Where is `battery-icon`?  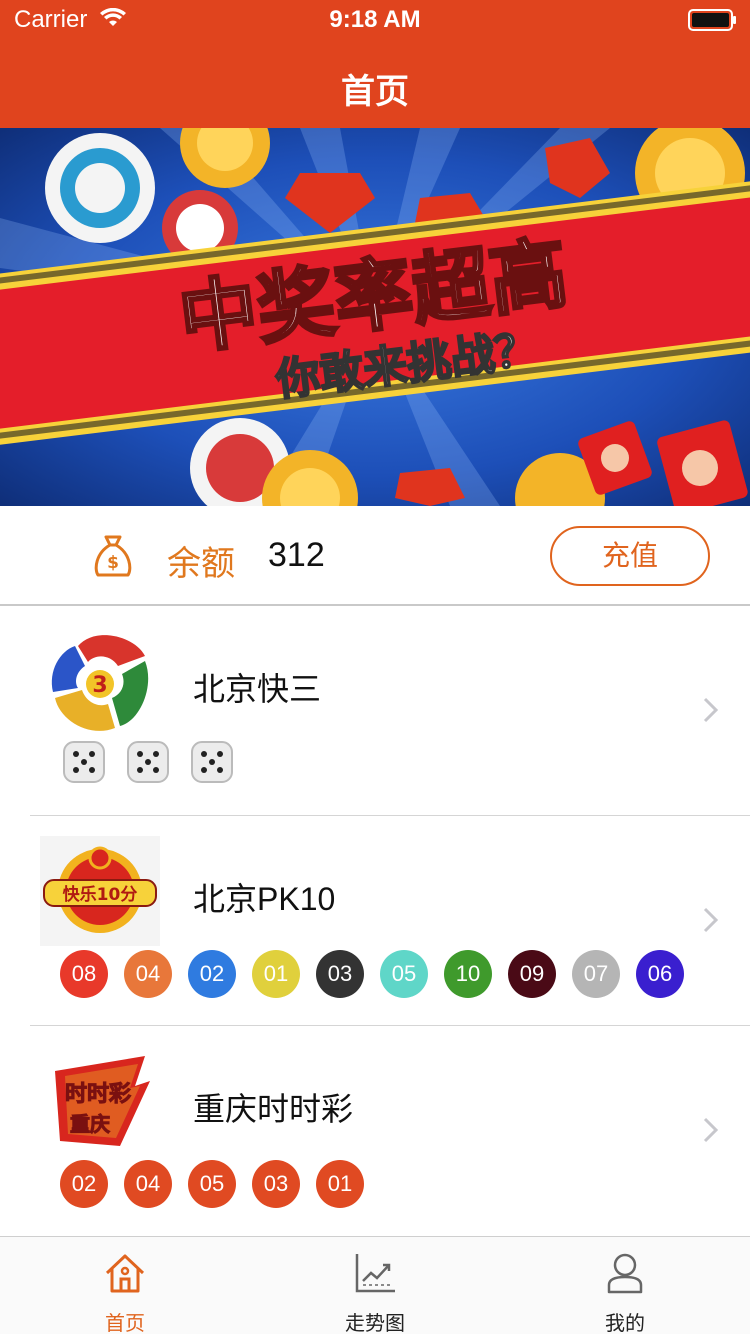 battery-icon is located at coordinates (713, 22).